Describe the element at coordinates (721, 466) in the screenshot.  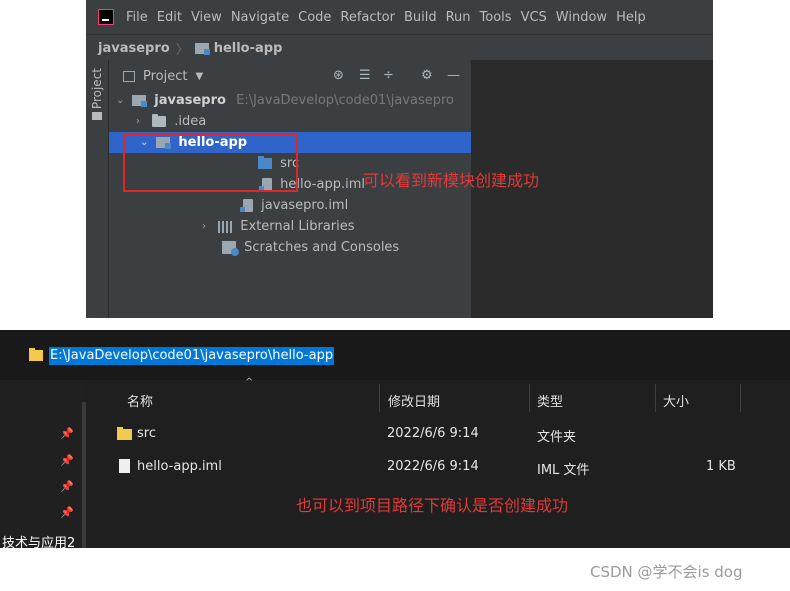
I see `file-row-size: 1 KB` at that location.